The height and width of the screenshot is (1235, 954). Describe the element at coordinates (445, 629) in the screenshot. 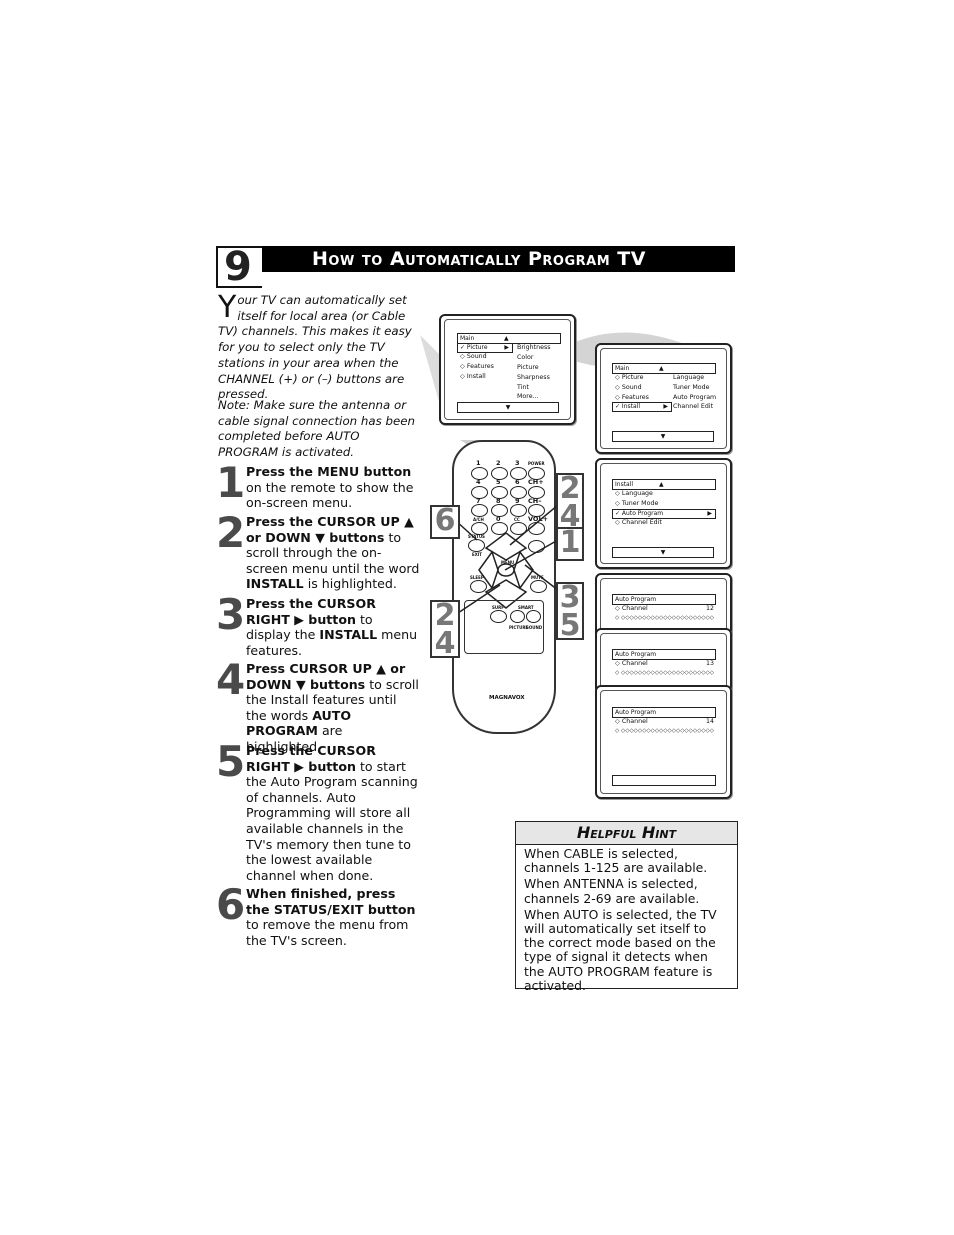

I see `callout-2-4-lower: 2 4` at that location.